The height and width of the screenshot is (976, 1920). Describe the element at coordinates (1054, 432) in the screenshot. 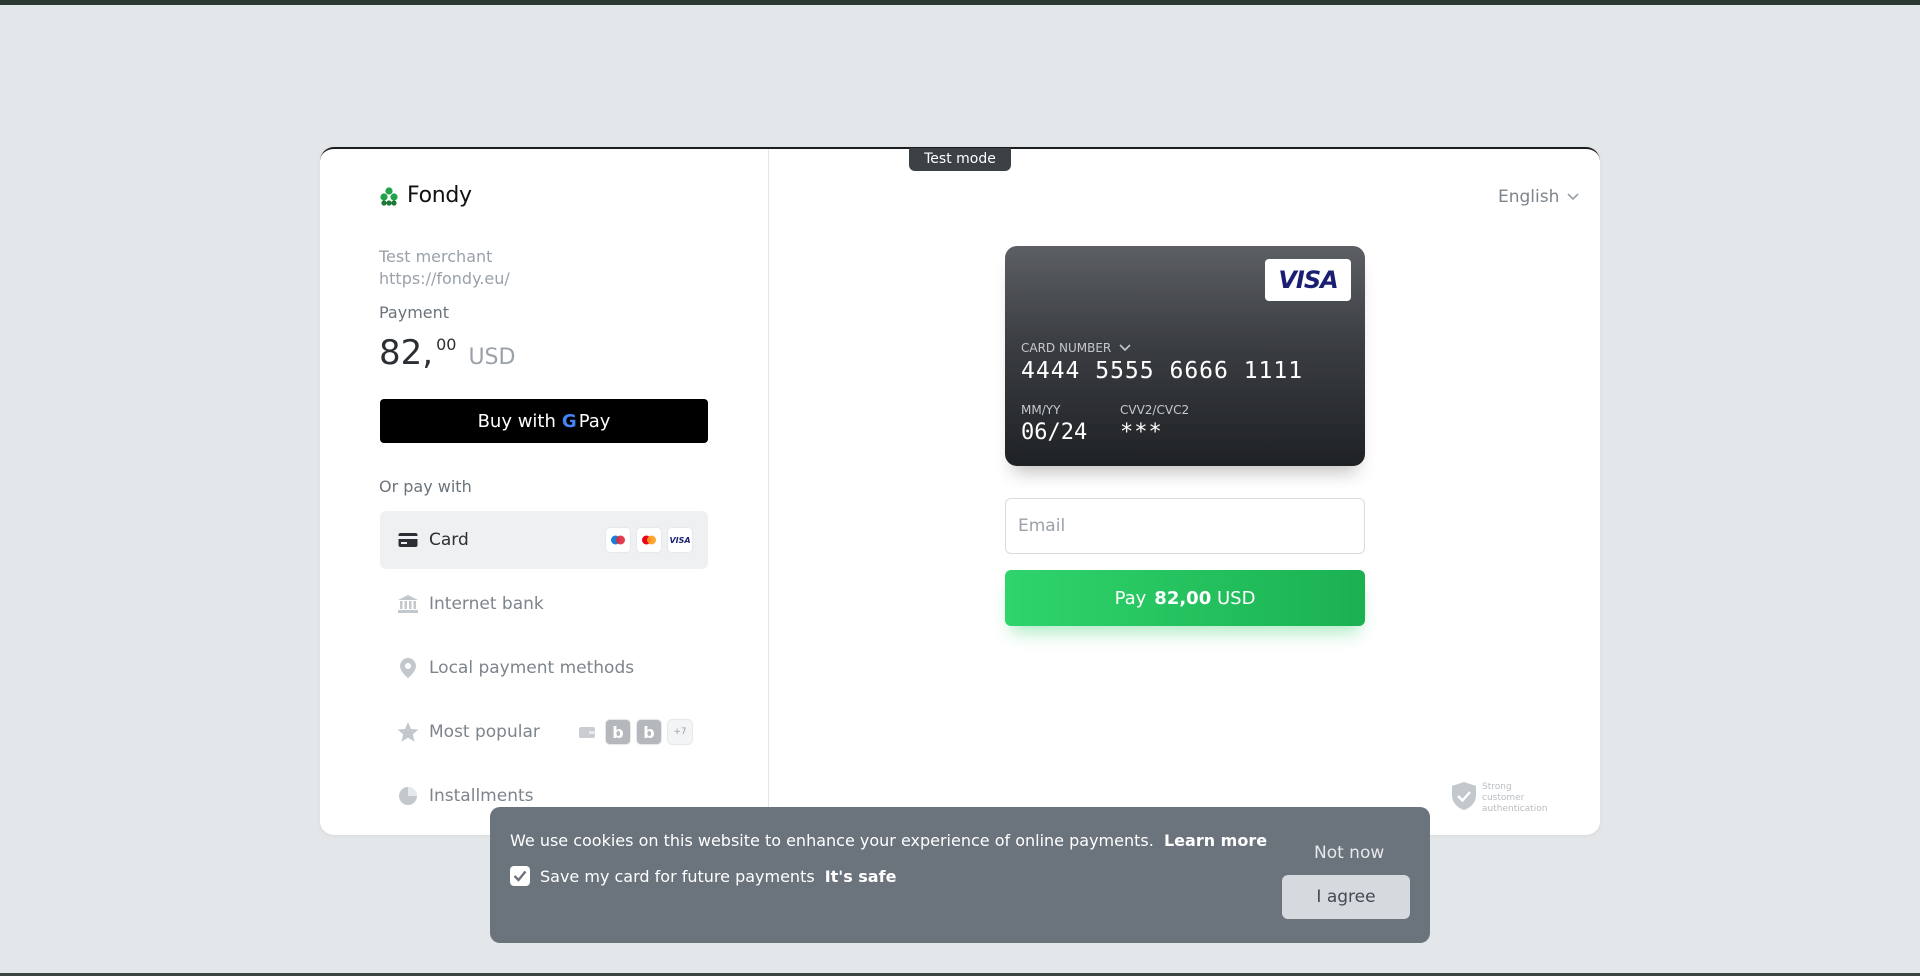

I see `expiry-input: 06/24` at that location.